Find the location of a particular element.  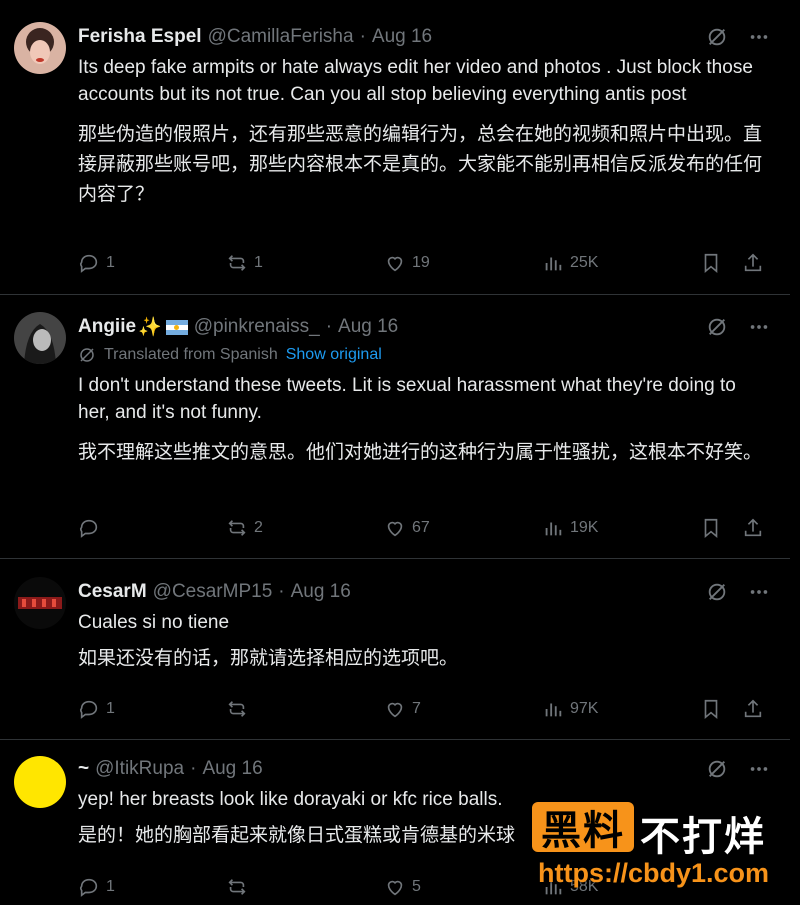

translate-icon is located at coordinates (87, 355).